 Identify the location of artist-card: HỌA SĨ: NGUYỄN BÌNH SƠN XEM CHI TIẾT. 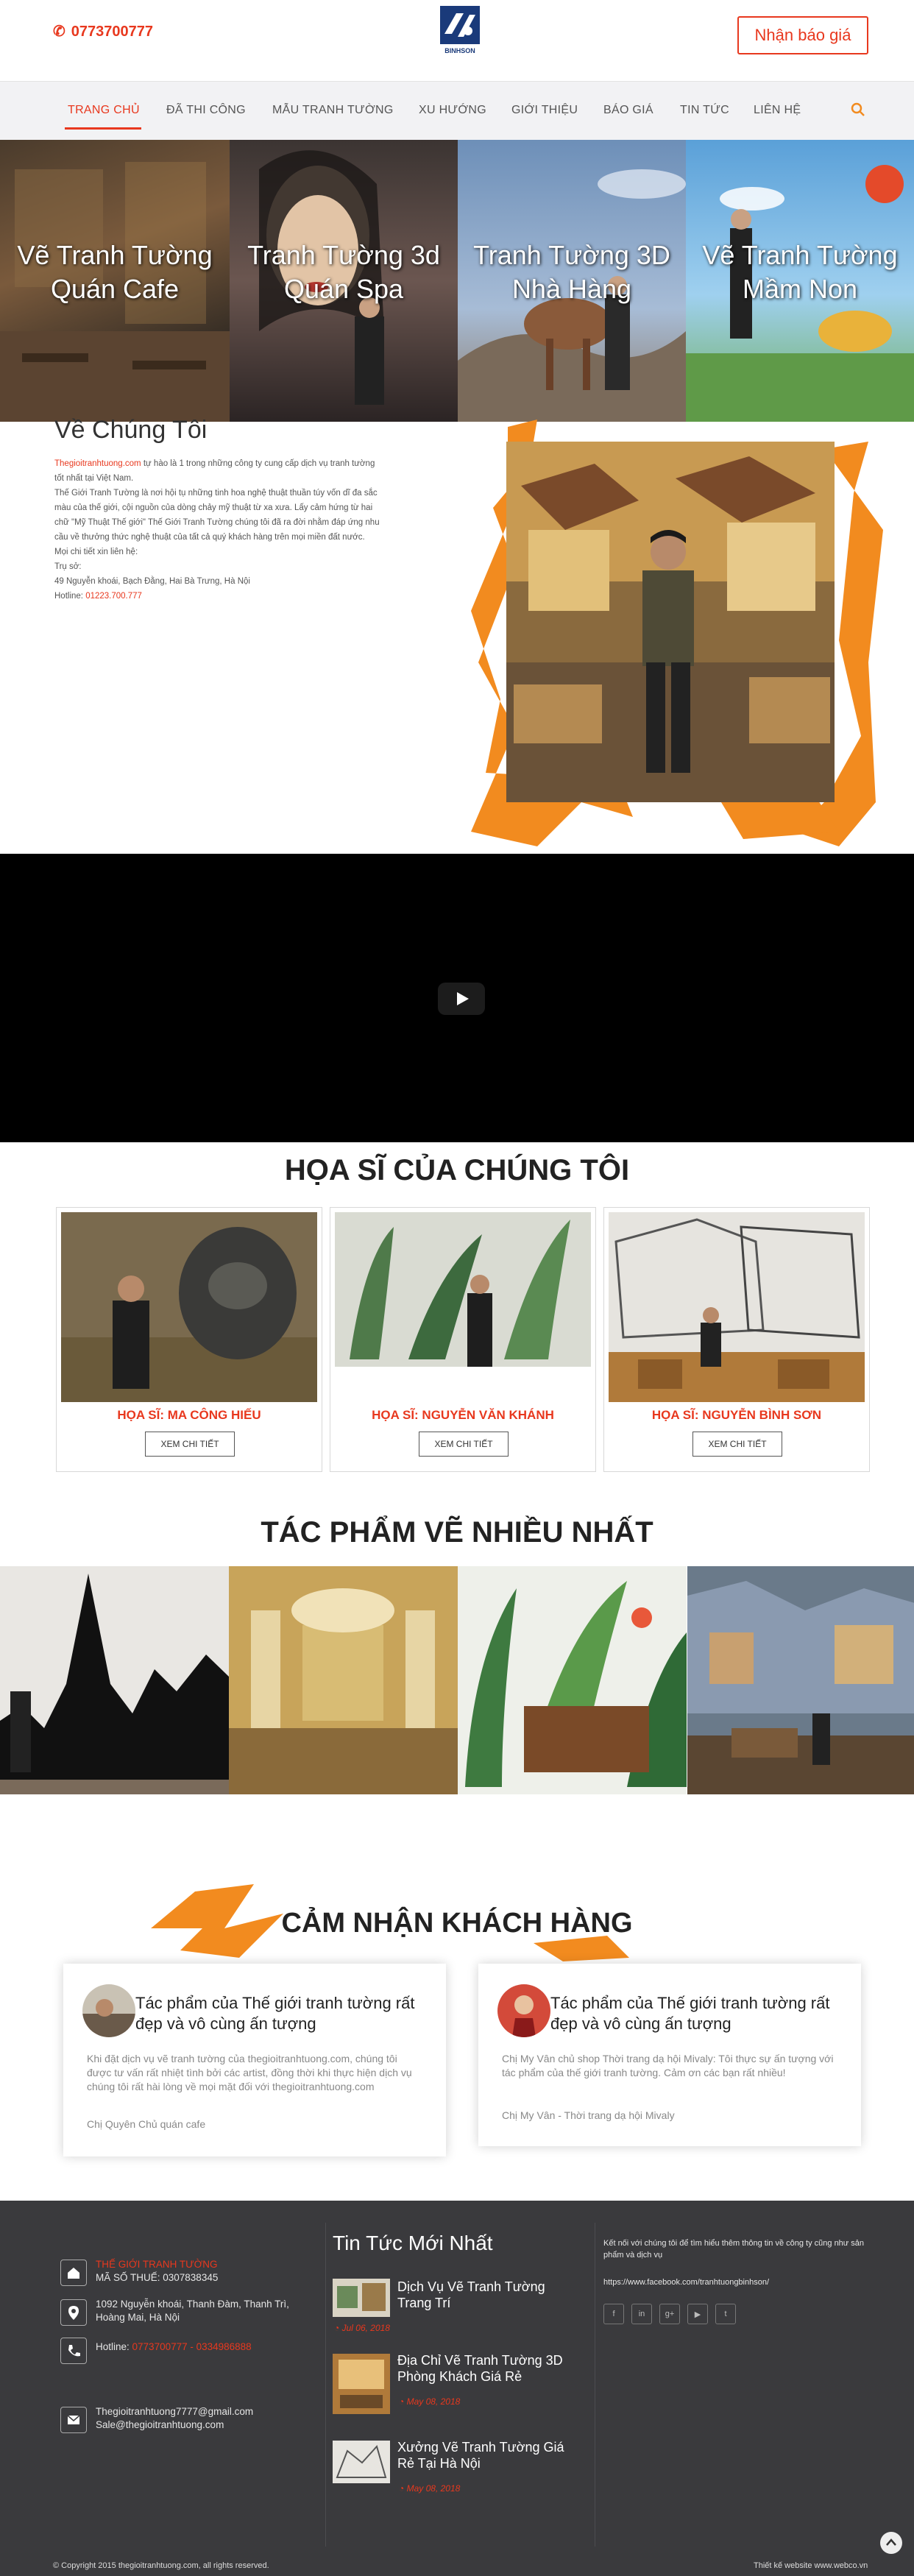
(736, 1339).